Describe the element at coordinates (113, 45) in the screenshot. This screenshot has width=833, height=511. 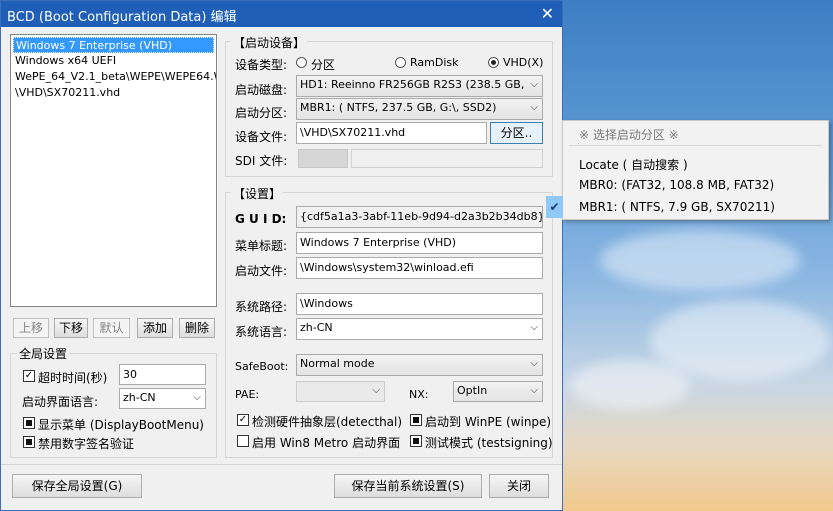
I see `list-item: Windows 7 Enterprise (VHD)` at that location.